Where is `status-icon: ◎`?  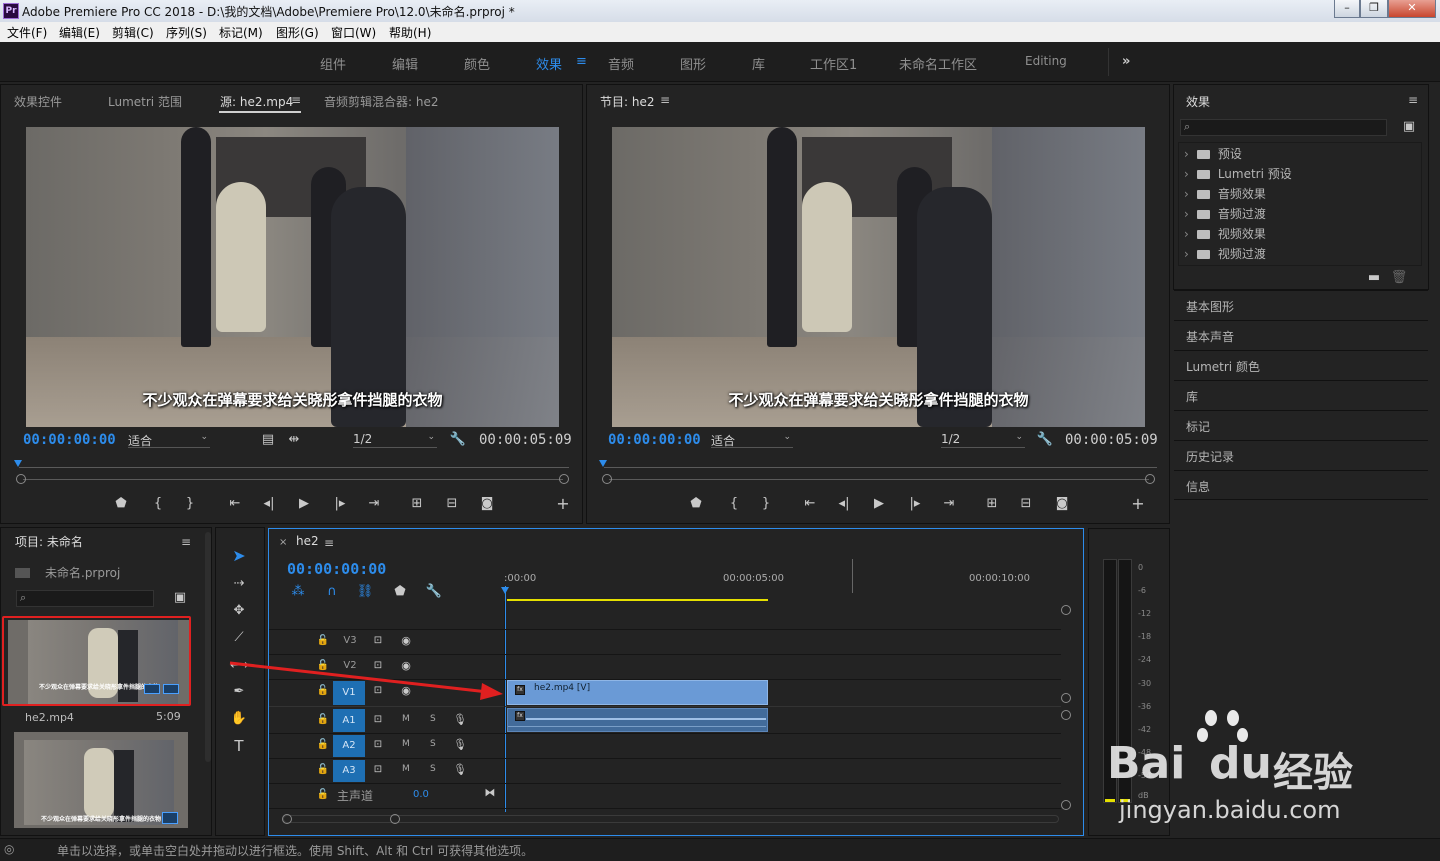 status-icon: ◎ is located at coordinates (9, 849).